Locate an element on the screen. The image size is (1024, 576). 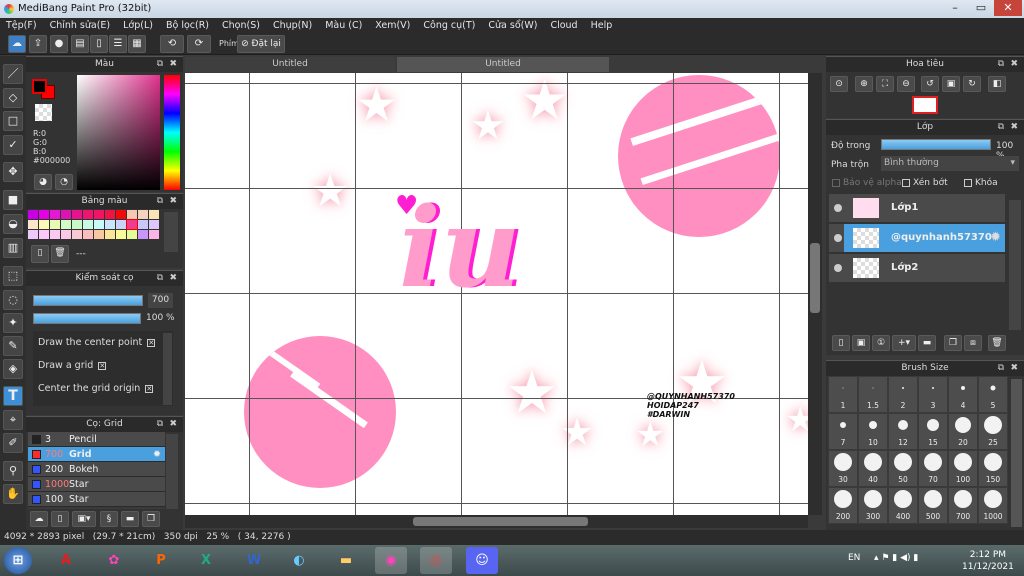
brush-size-cell: 3 is located at coordinates (933, 394).